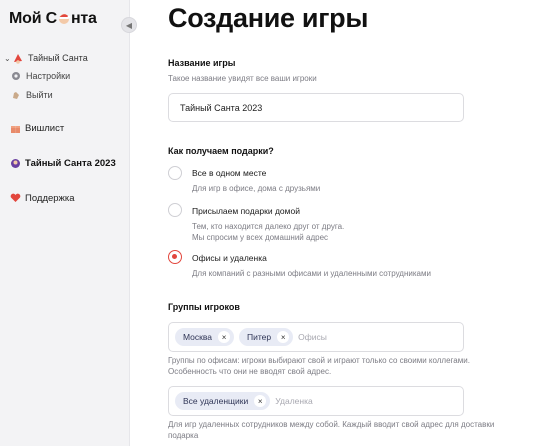 The image size is (546, 446). I want to click on app-logo: Мой С нта, so click(53, 19).